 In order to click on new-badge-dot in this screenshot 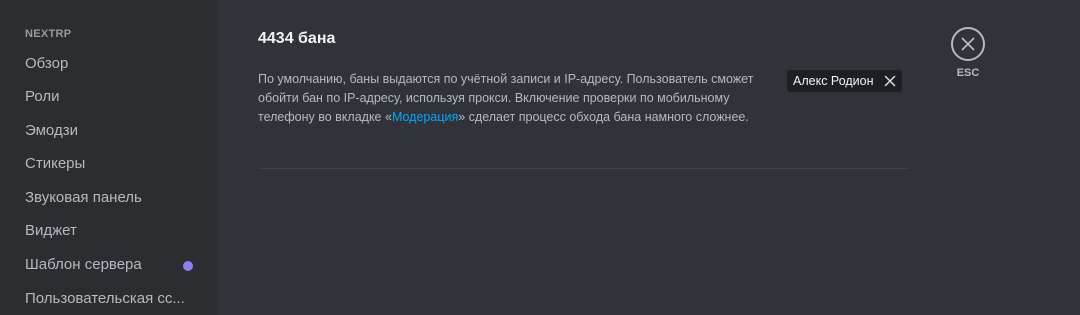, I will do `click(188, 266)`.